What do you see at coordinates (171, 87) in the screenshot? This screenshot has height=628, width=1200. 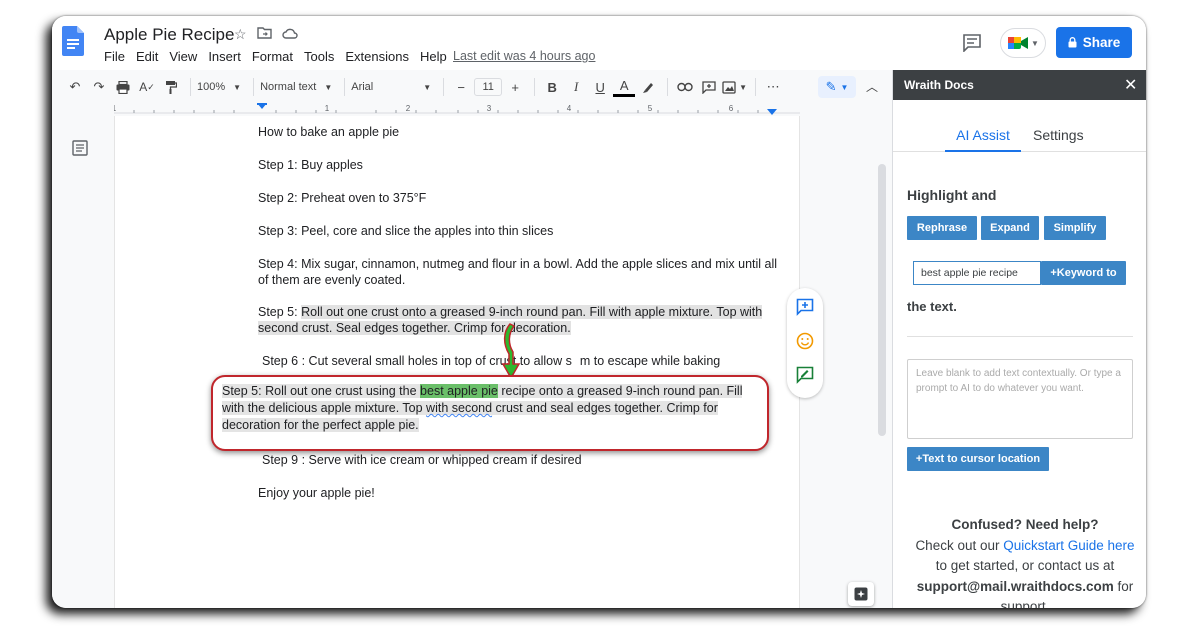 I see `paint-format-icon` at bounding box center [171, 87].